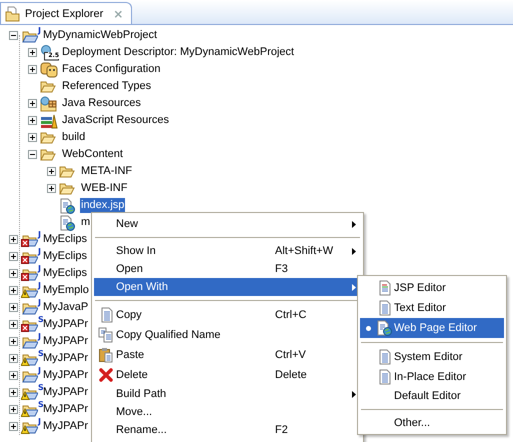 This screenshot has height=442, width=513. I want to click on menu-item: System Editor, so click(432, 357).